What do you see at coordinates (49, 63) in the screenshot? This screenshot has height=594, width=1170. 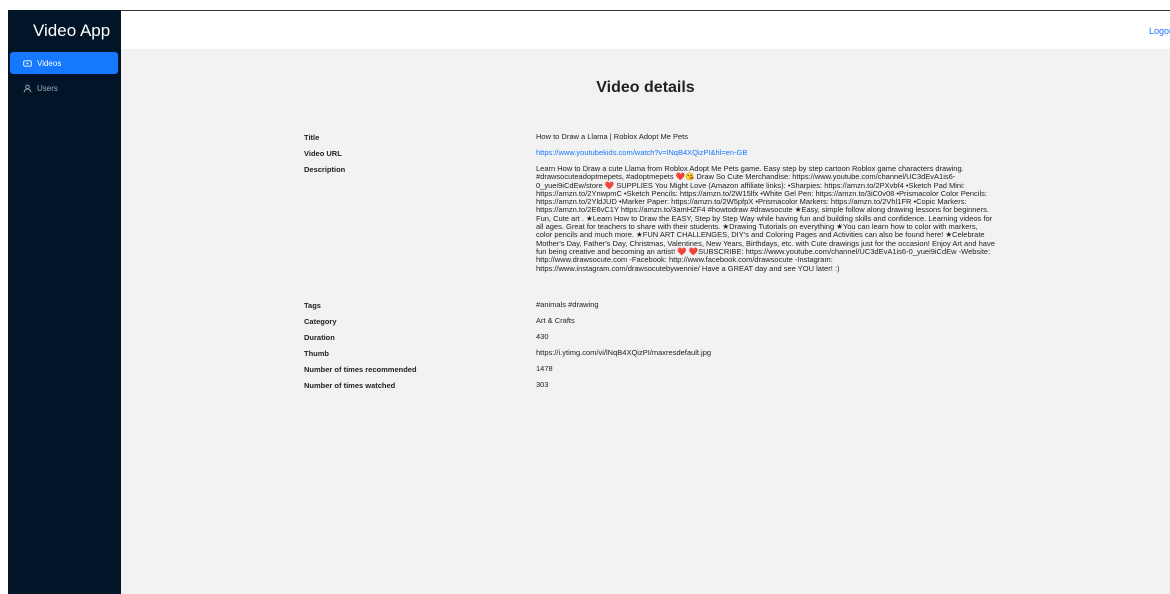 I see `sidebar-item-label: Videos` at bounding box center [49, 63].